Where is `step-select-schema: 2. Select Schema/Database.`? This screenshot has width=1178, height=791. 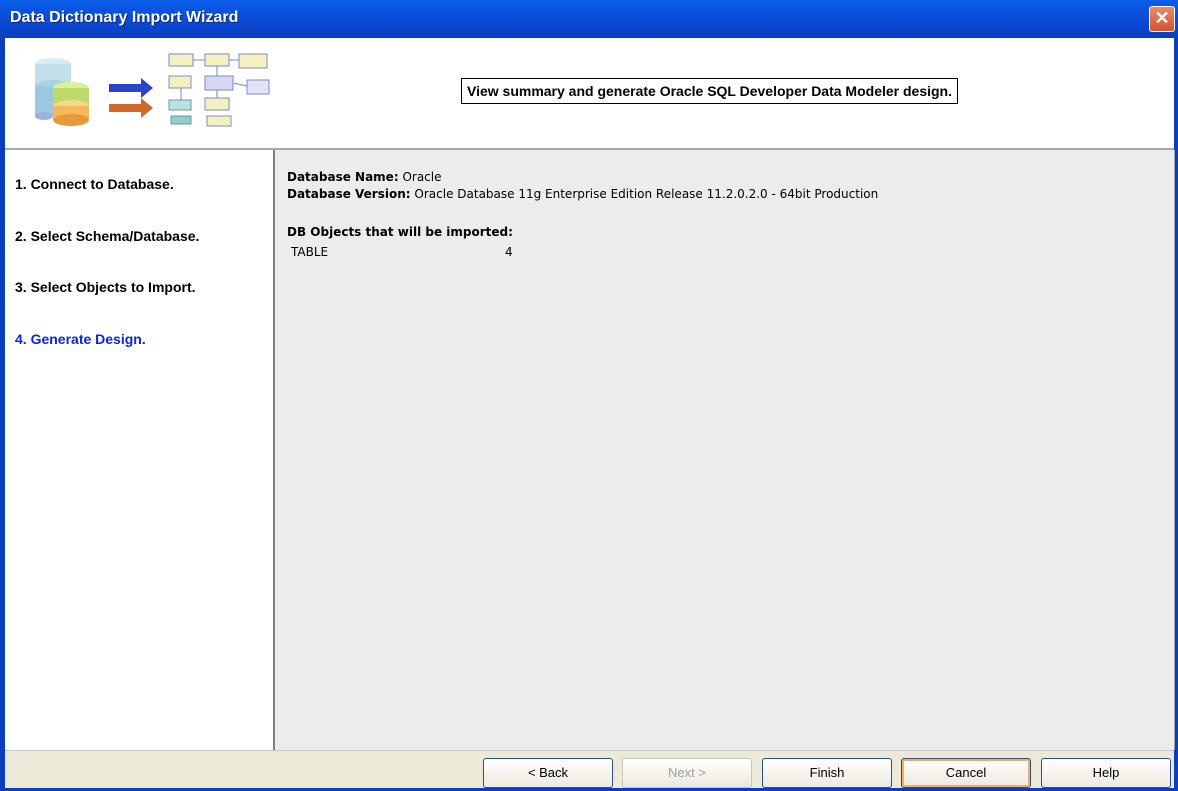 step-select-schema: 2. Select Schema/Database. is located at coordinates (107, 236).